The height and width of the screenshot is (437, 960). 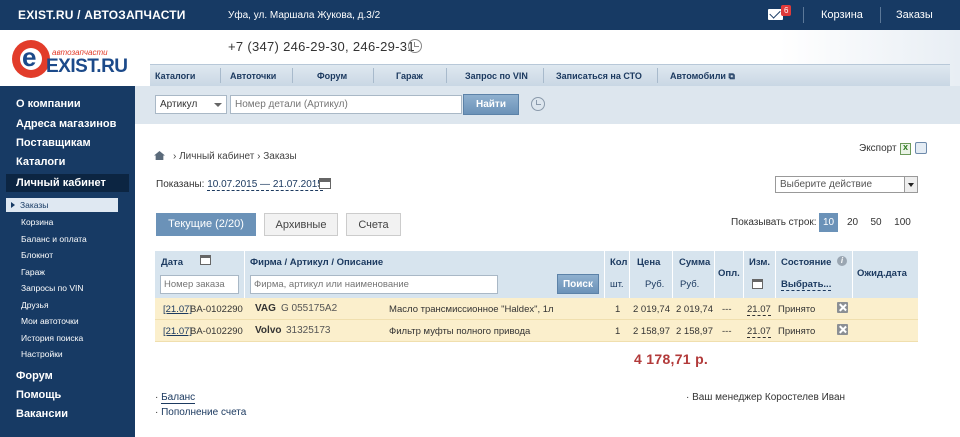 What do you see at coordinates (42, 414) in the screenshot?
I see `sidebar-item-jobs: Вакансии` at bounding box center [42, 414].